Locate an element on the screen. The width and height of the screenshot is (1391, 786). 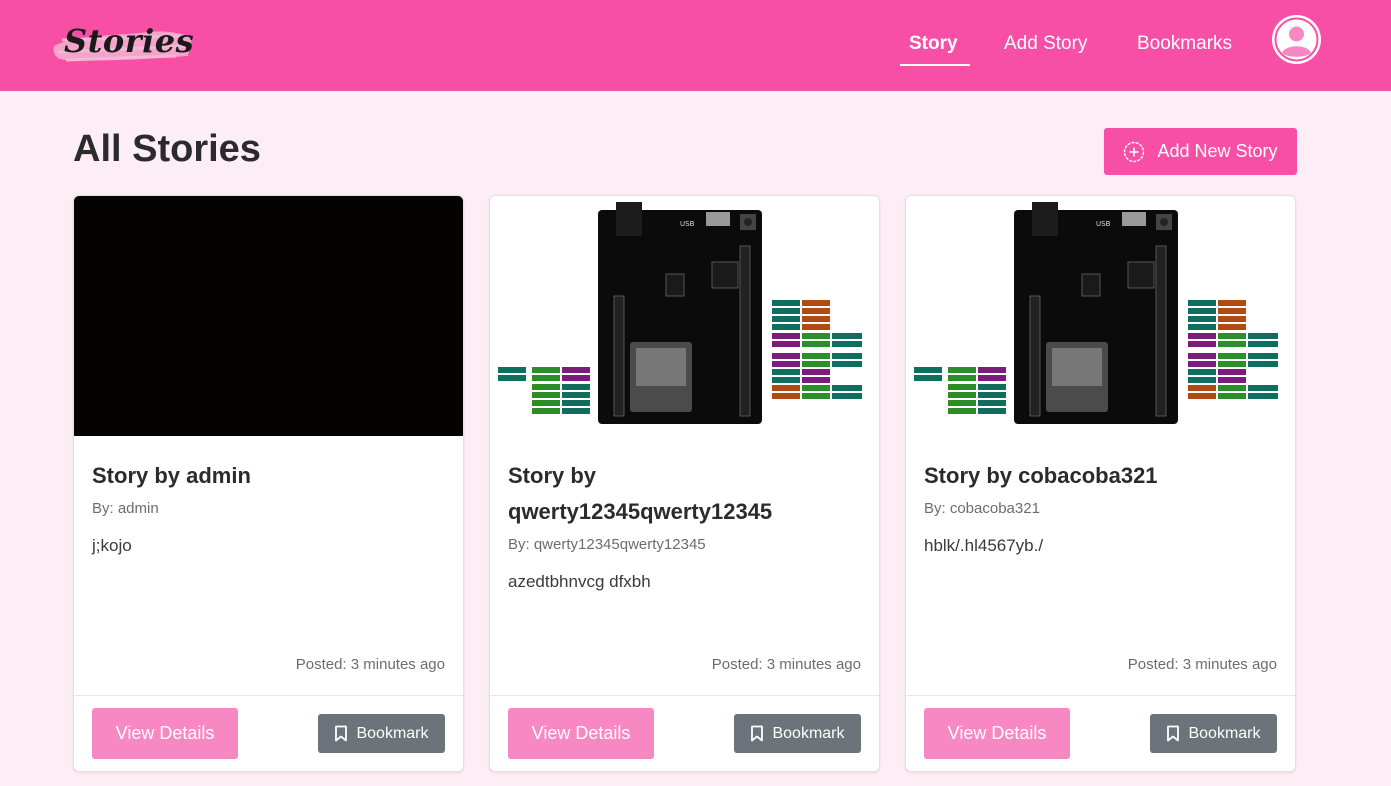
nav-active-indicator is located at coordinates (935, 65).